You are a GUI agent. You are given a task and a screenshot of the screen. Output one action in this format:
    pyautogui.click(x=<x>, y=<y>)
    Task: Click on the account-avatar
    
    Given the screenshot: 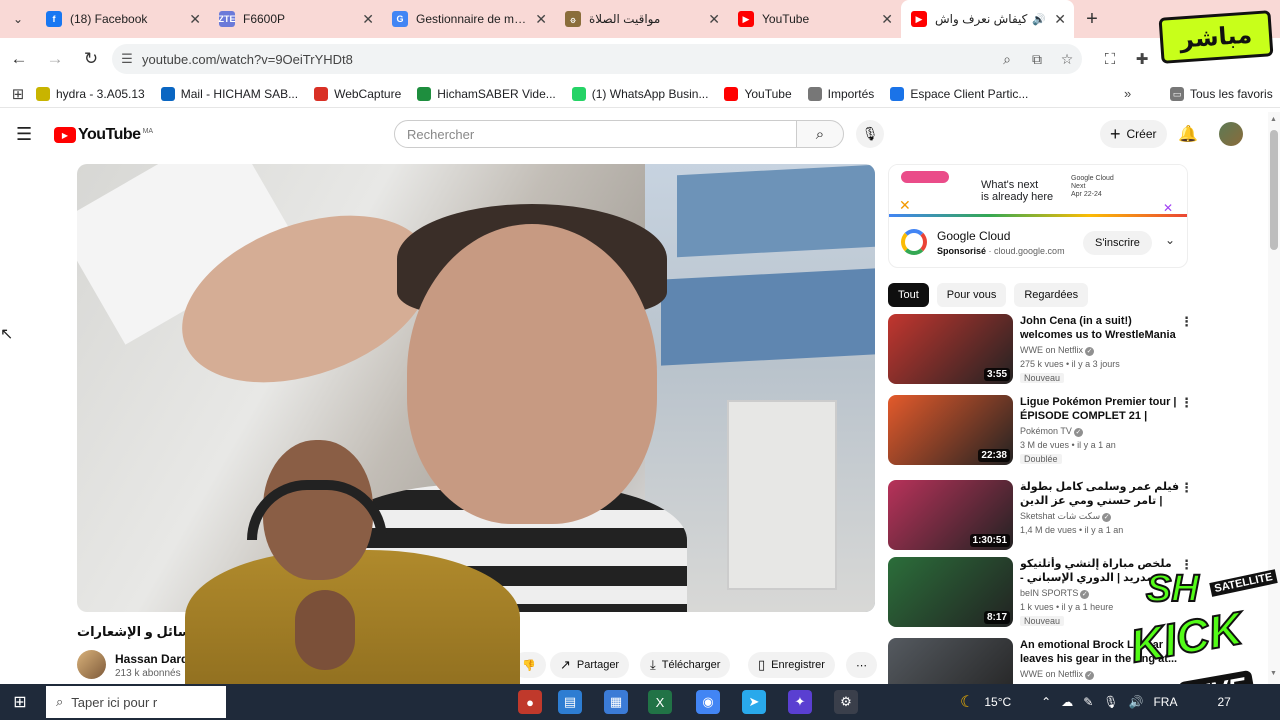 What is the action you would take?
    pyautogui.click(x=1231, y=134)
    